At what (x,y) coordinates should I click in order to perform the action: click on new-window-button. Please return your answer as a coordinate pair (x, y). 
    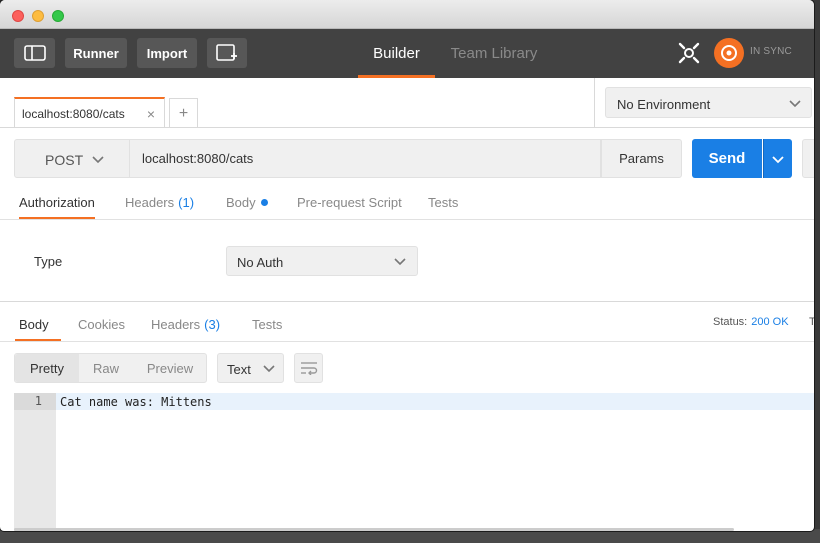
    Looking at the image, I should click on (227, 53).